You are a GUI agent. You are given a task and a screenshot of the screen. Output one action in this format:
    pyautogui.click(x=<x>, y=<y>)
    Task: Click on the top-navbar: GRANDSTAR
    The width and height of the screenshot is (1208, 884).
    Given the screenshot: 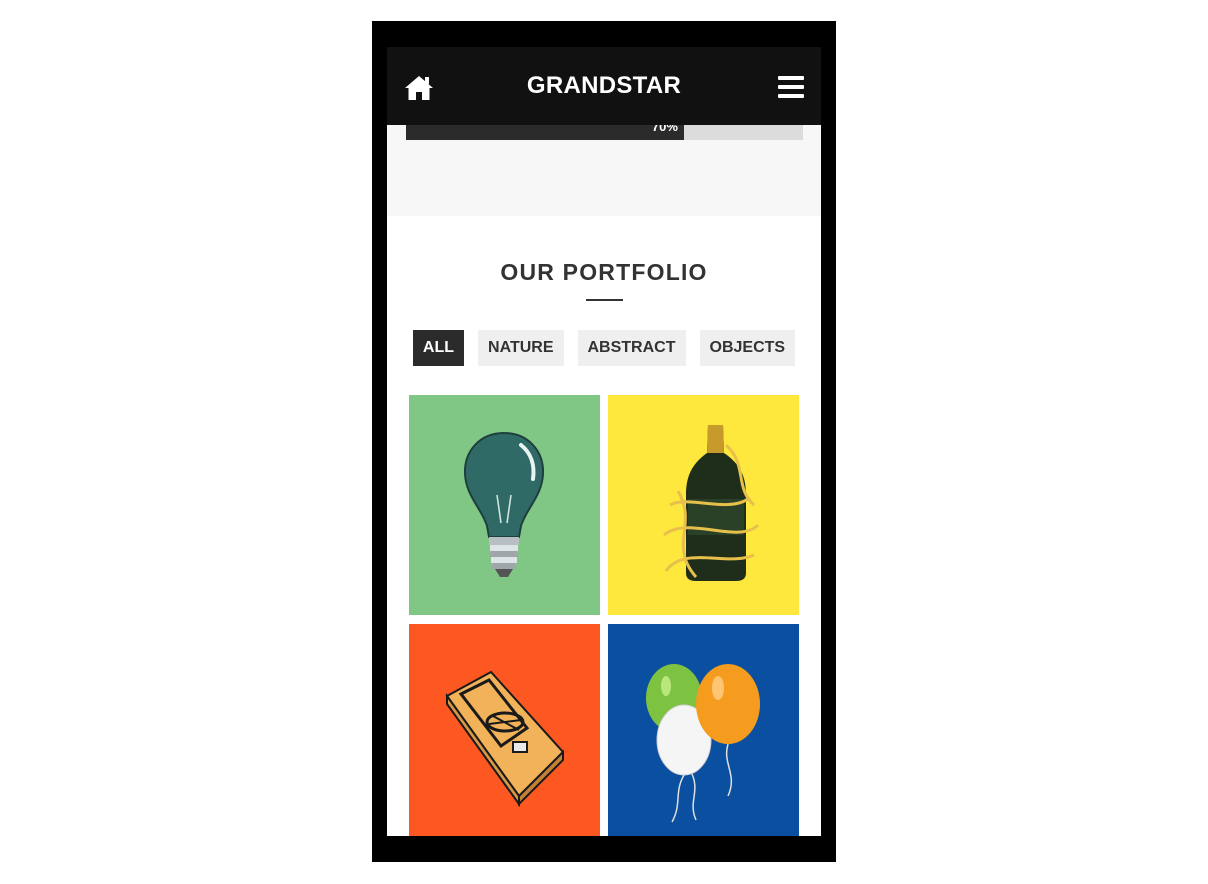 What is the action you would take?
    pyautogui.click(x=604, y=86)
    